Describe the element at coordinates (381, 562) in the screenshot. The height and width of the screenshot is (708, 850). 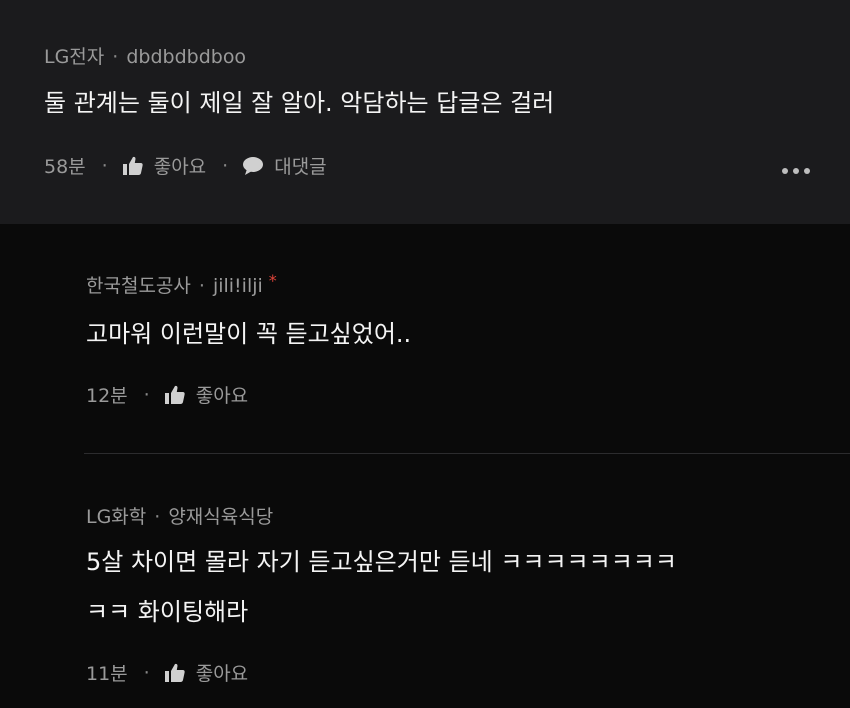
I see `reply-text-line-1: 5살 차이면 몰라 자기 듣고싶은거만 듣네 ㅋㅋㅋㅋㅋㅋㅋㅋ` at that location.